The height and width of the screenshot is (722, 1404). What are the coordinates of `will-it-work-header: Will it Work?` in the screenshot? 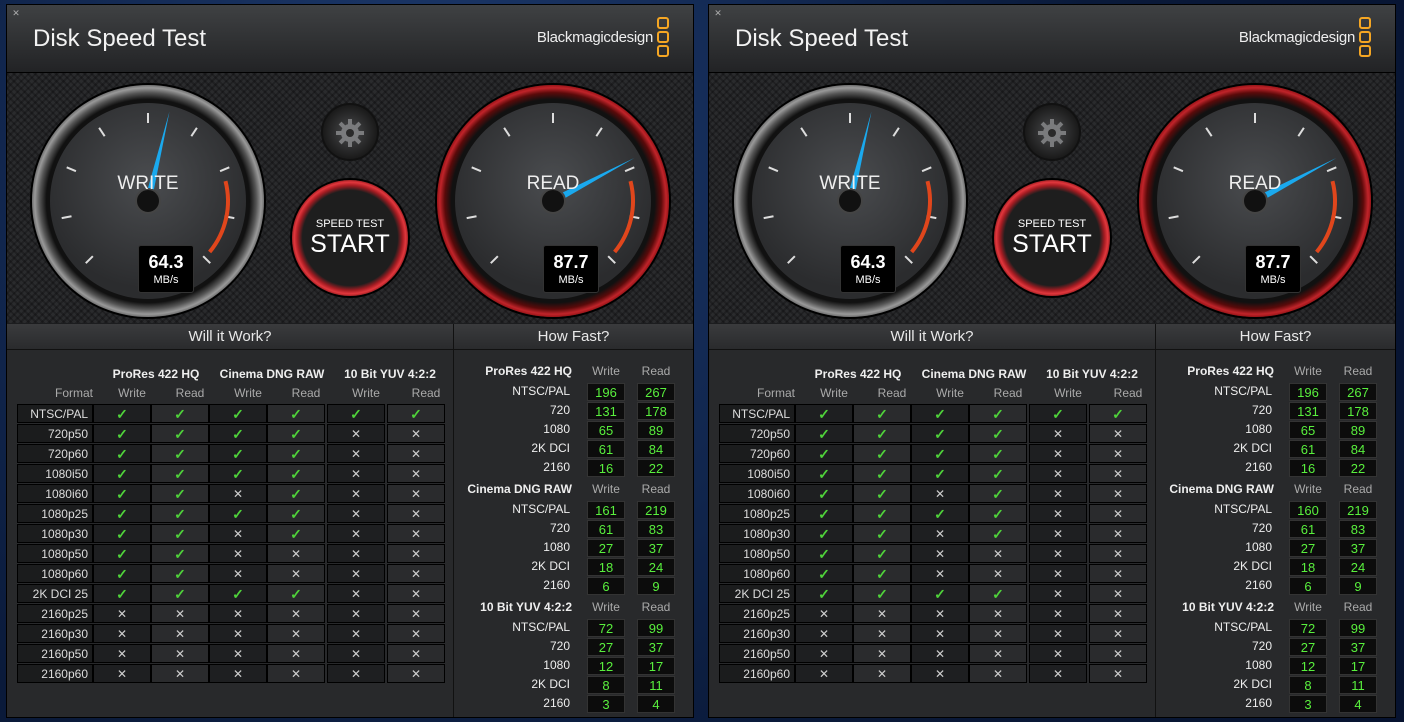 It's located at (230, 337).